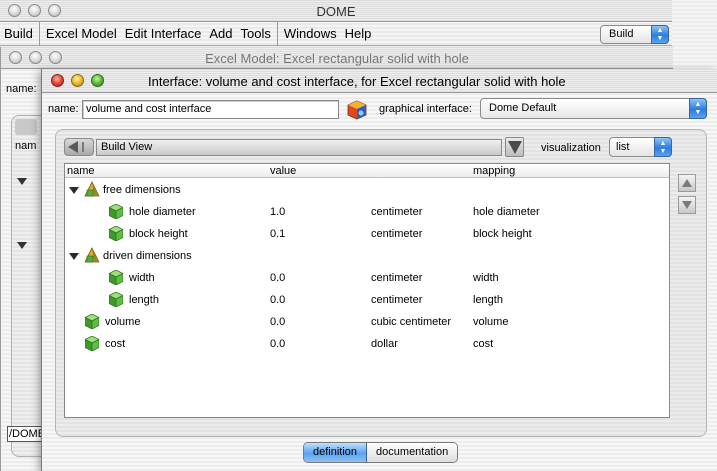 The height and width of the screenshot is (471, 717). I want to click on row-name: hole diameter, so click(162, 212).